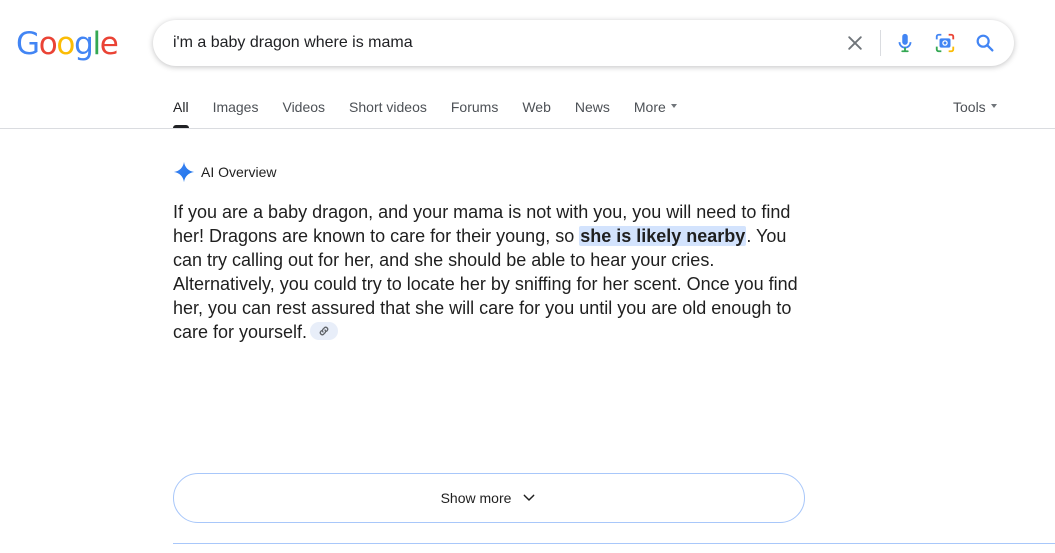 The height and width of the screenshot is (553, 1055). What do you see at coordinates (109, 44) in the screenshot?
I see `logo-letter: e` at bounding box center [109, 44].